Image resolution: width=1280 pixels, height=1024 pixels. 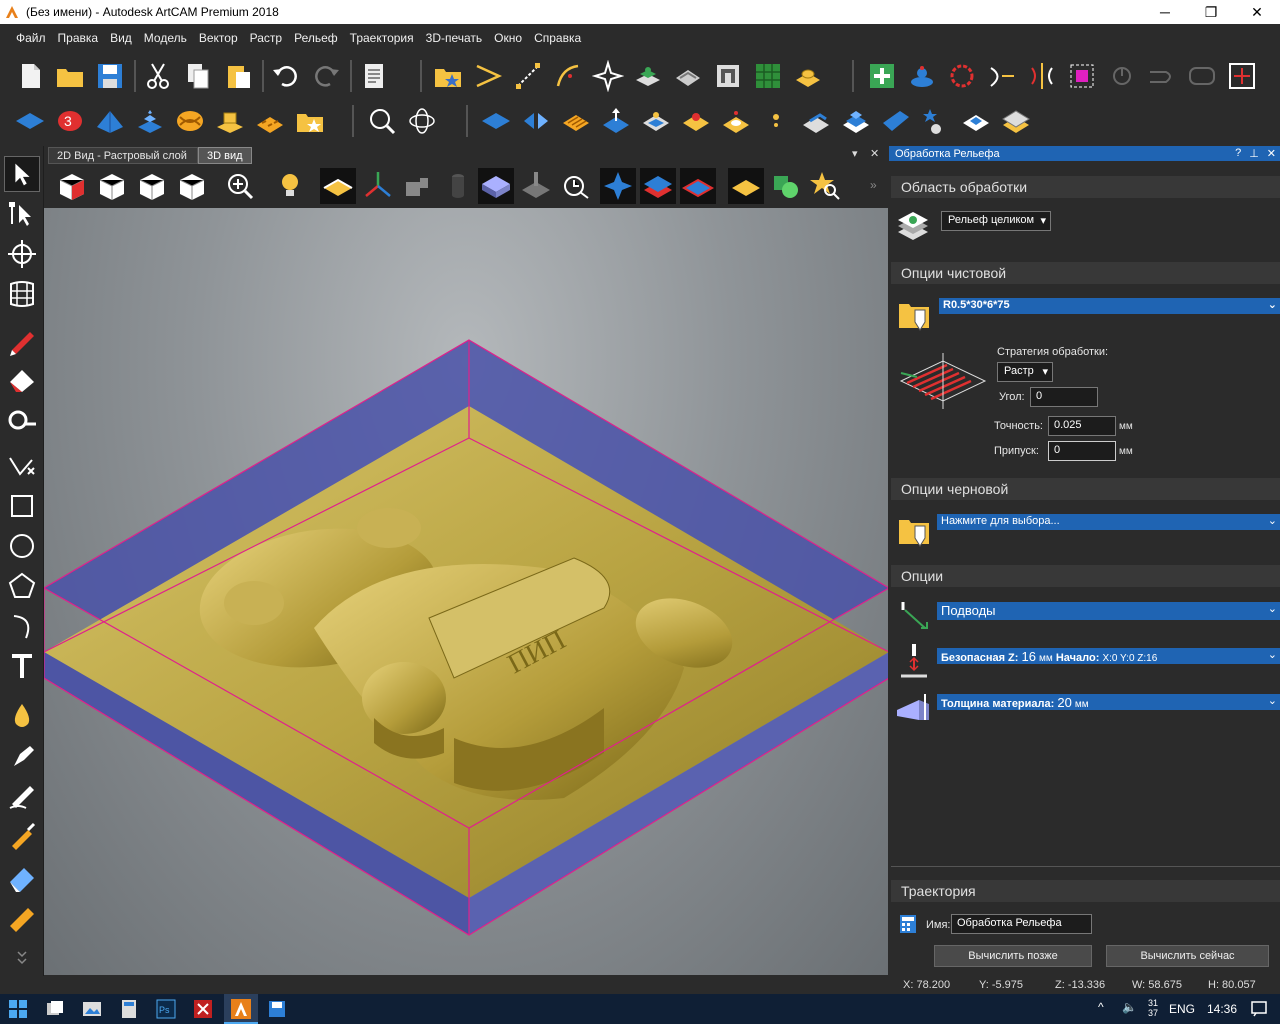 I want to click on relief-plane-icon, so click(x=30, y=121).